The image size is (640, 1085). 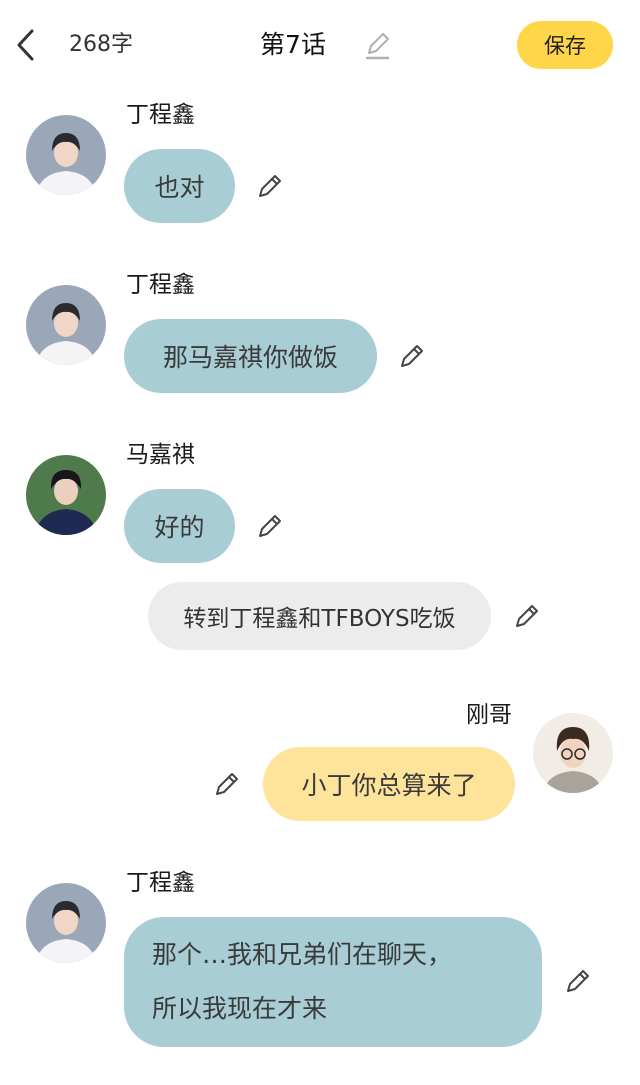 I want to click on message-bubble: 那个…我和兄弟们在聊天， 所以我现在才来, so click(x=333, y=982).